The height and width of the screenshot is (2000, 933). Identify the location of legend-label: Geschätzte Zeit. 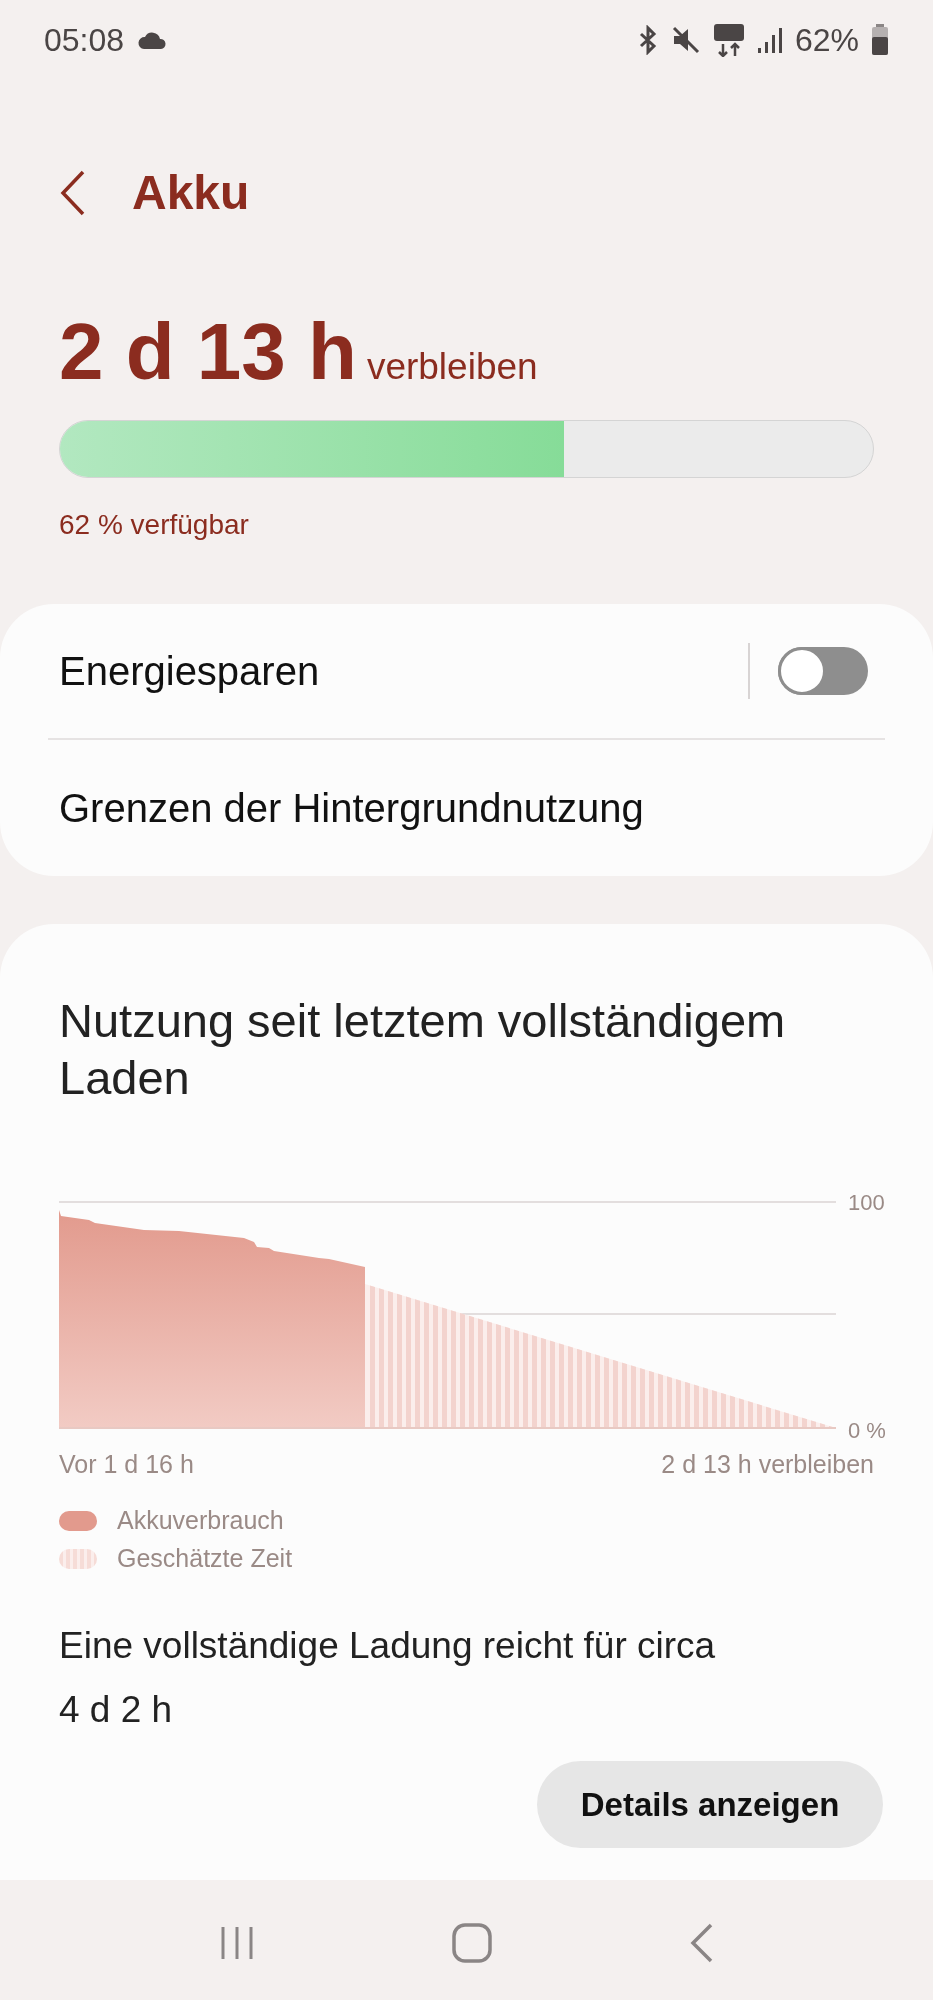
(205, 1559).